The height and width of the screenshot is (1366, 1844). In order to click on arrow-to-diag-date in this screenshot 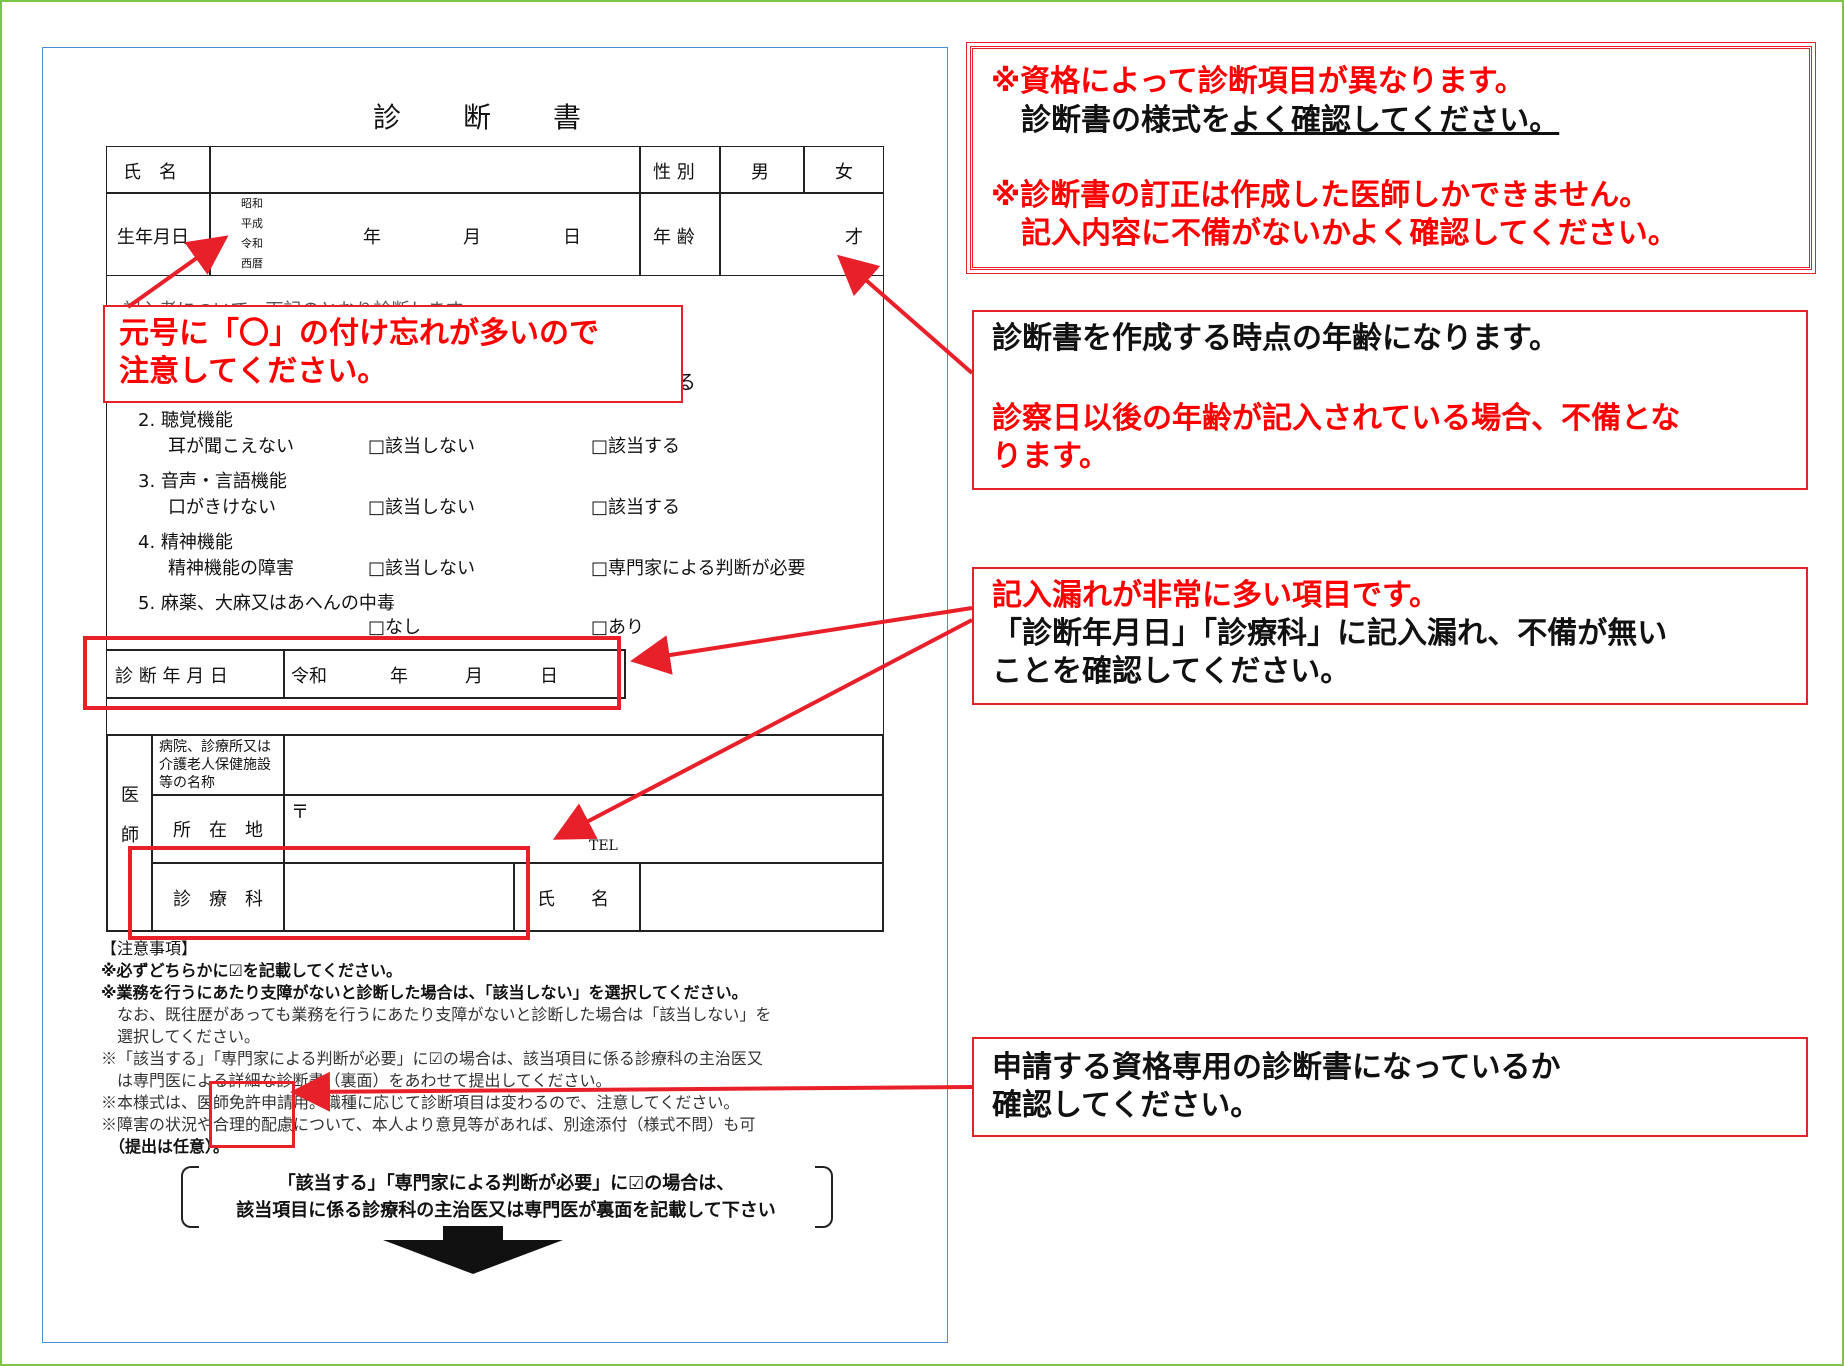, I will do `click(801, 640)`.